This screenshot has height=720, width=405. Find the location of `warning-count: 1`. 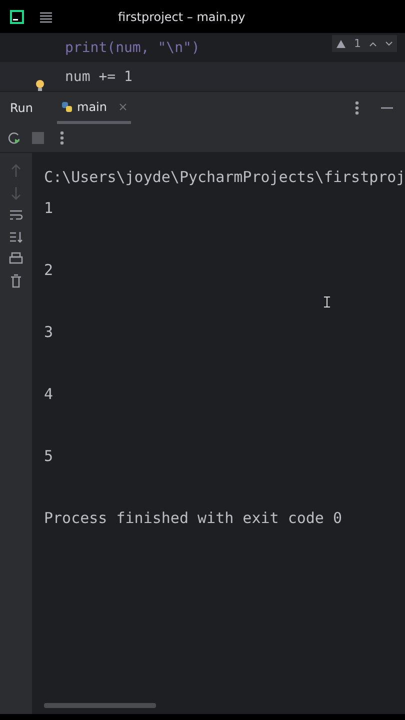

warning-count: 1 is located at coordinates (357, 43).